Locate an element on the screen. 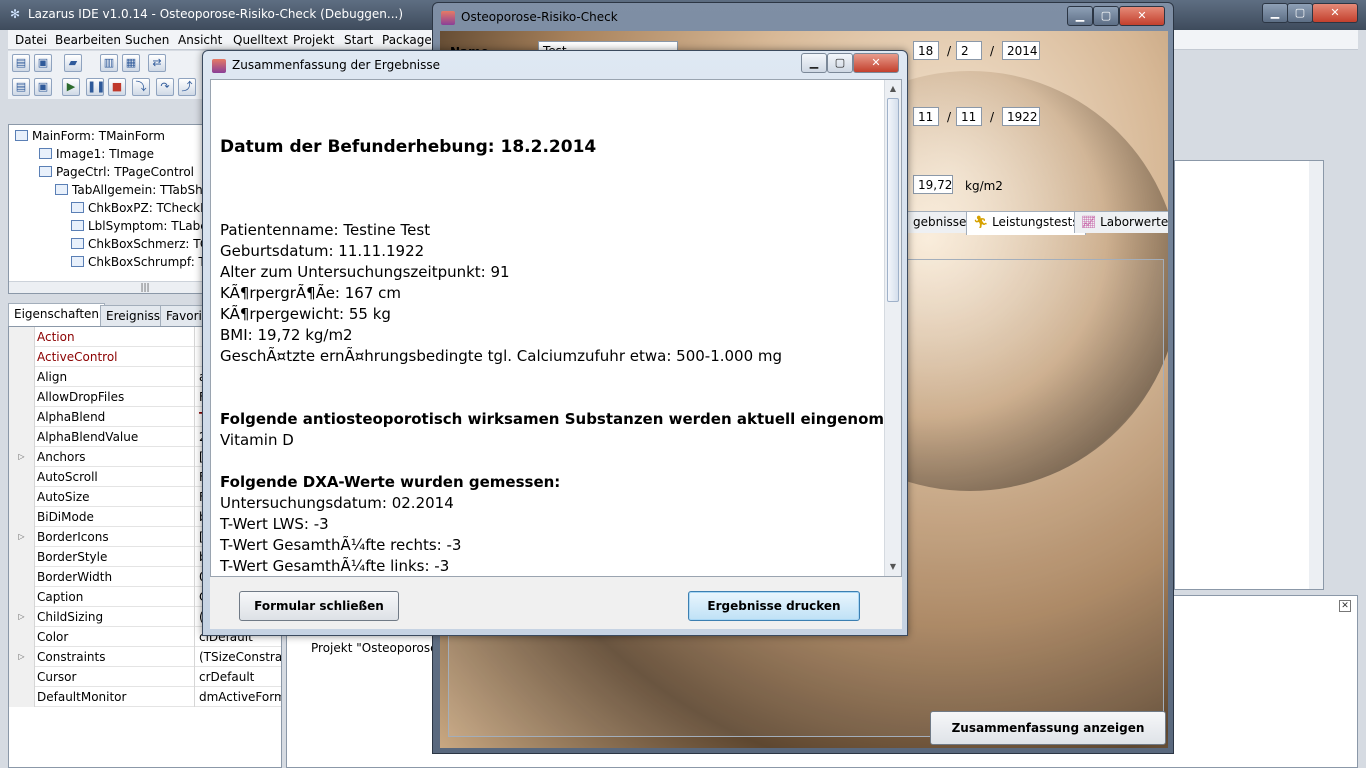  exam-year-field: 2014 is located at coordinates (1021, 50).